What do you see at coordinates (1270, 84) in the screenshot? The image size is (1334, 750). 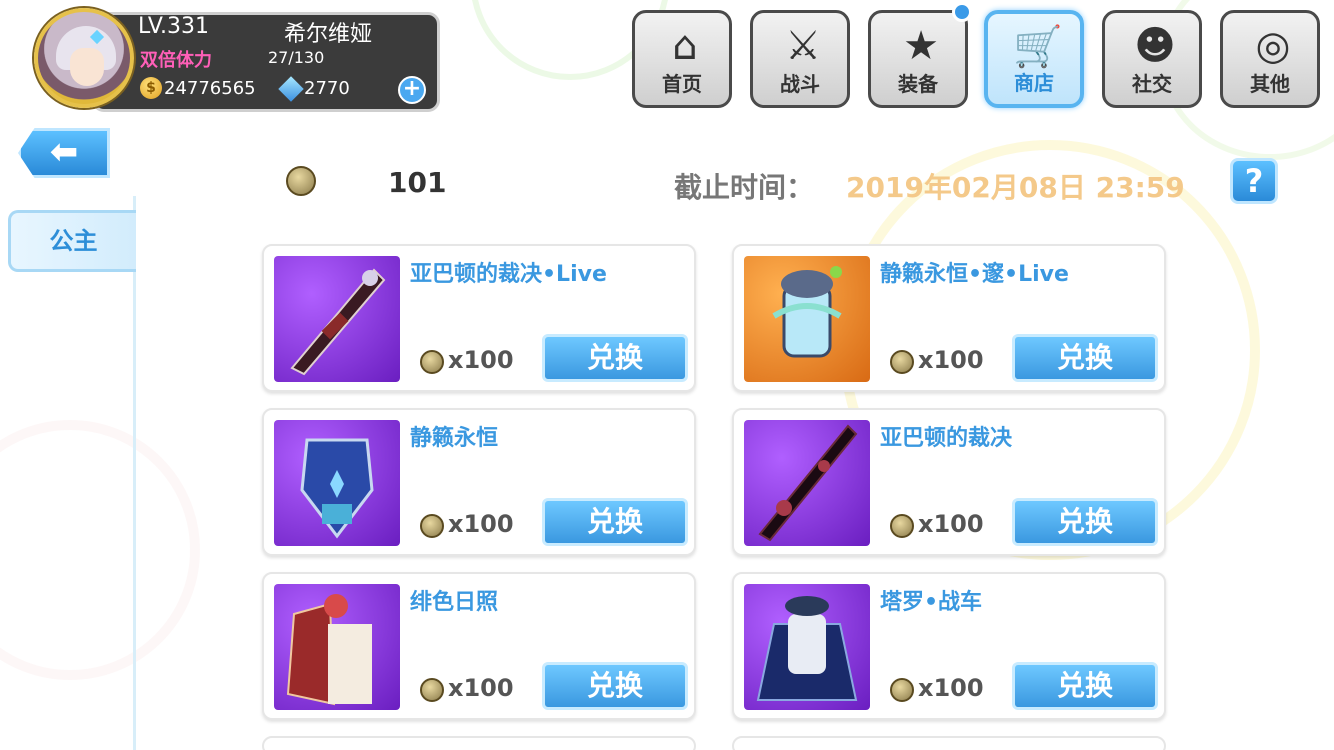 I see `nav-label: 其他` at bounding box center [1270, 84].